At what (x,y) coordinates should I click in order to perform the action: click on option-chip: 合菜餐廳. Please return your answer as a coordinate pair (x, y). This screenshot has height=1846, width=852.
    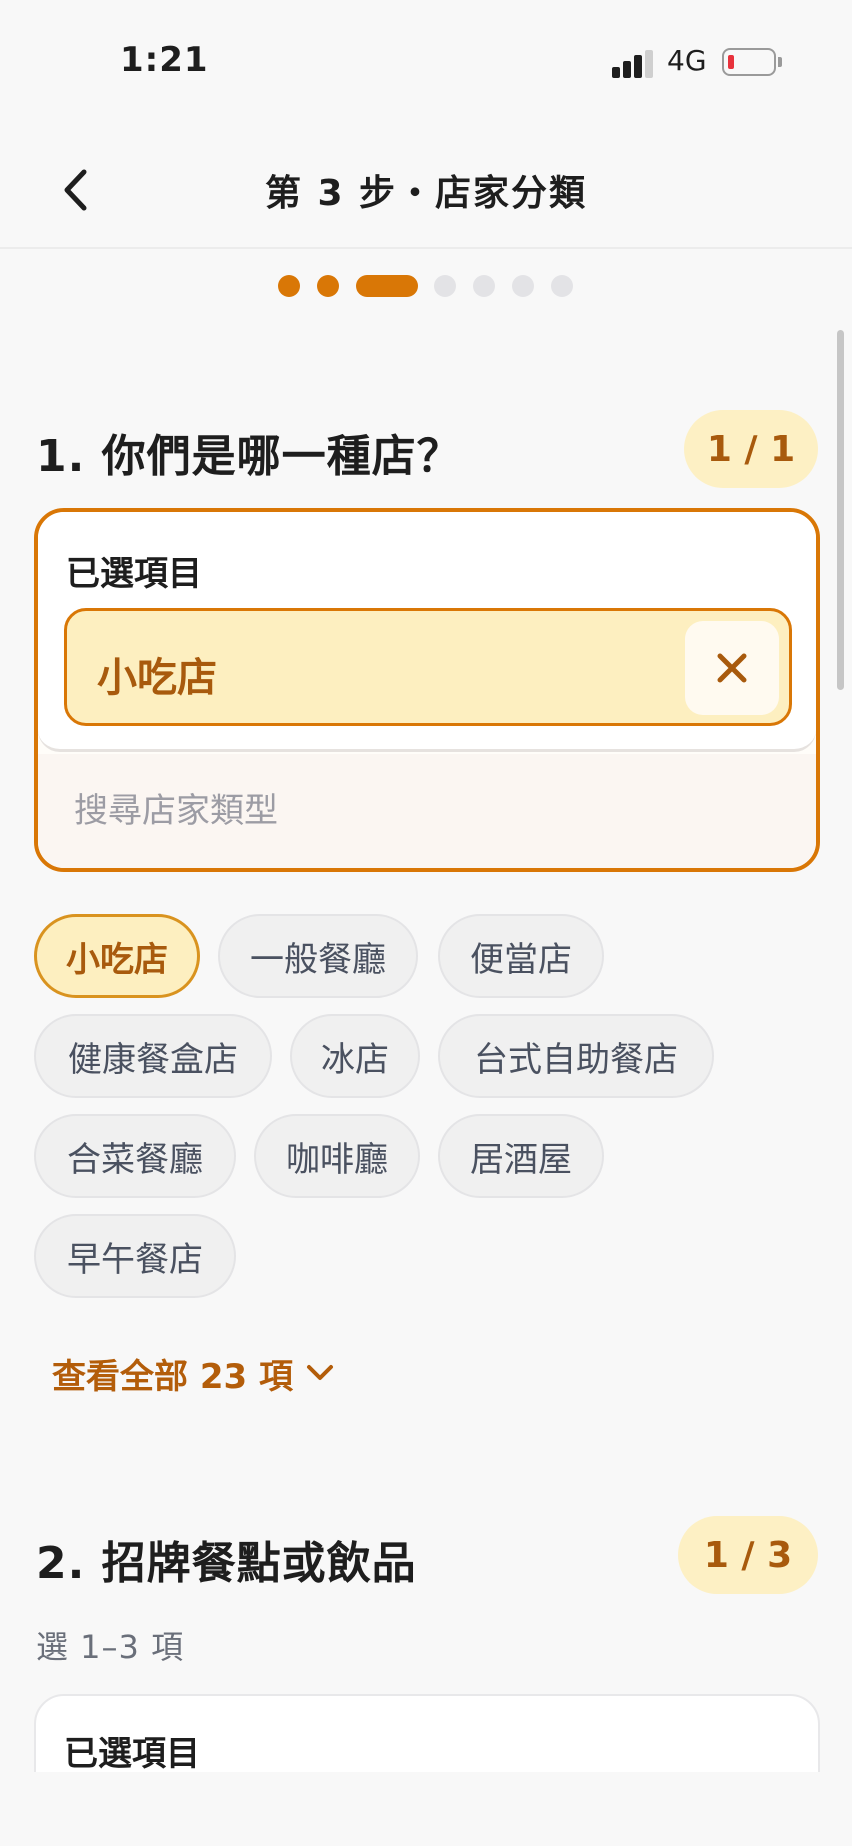
    Looking at the image, I should click on (135, 1156).